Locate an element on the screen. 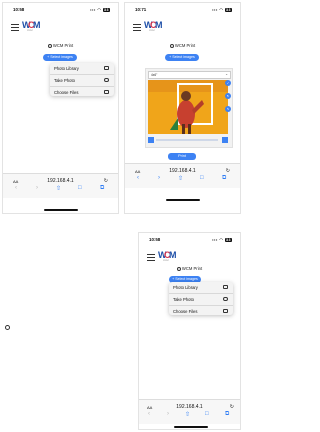  zoom-out-icon is located at coordinates (151, 140).